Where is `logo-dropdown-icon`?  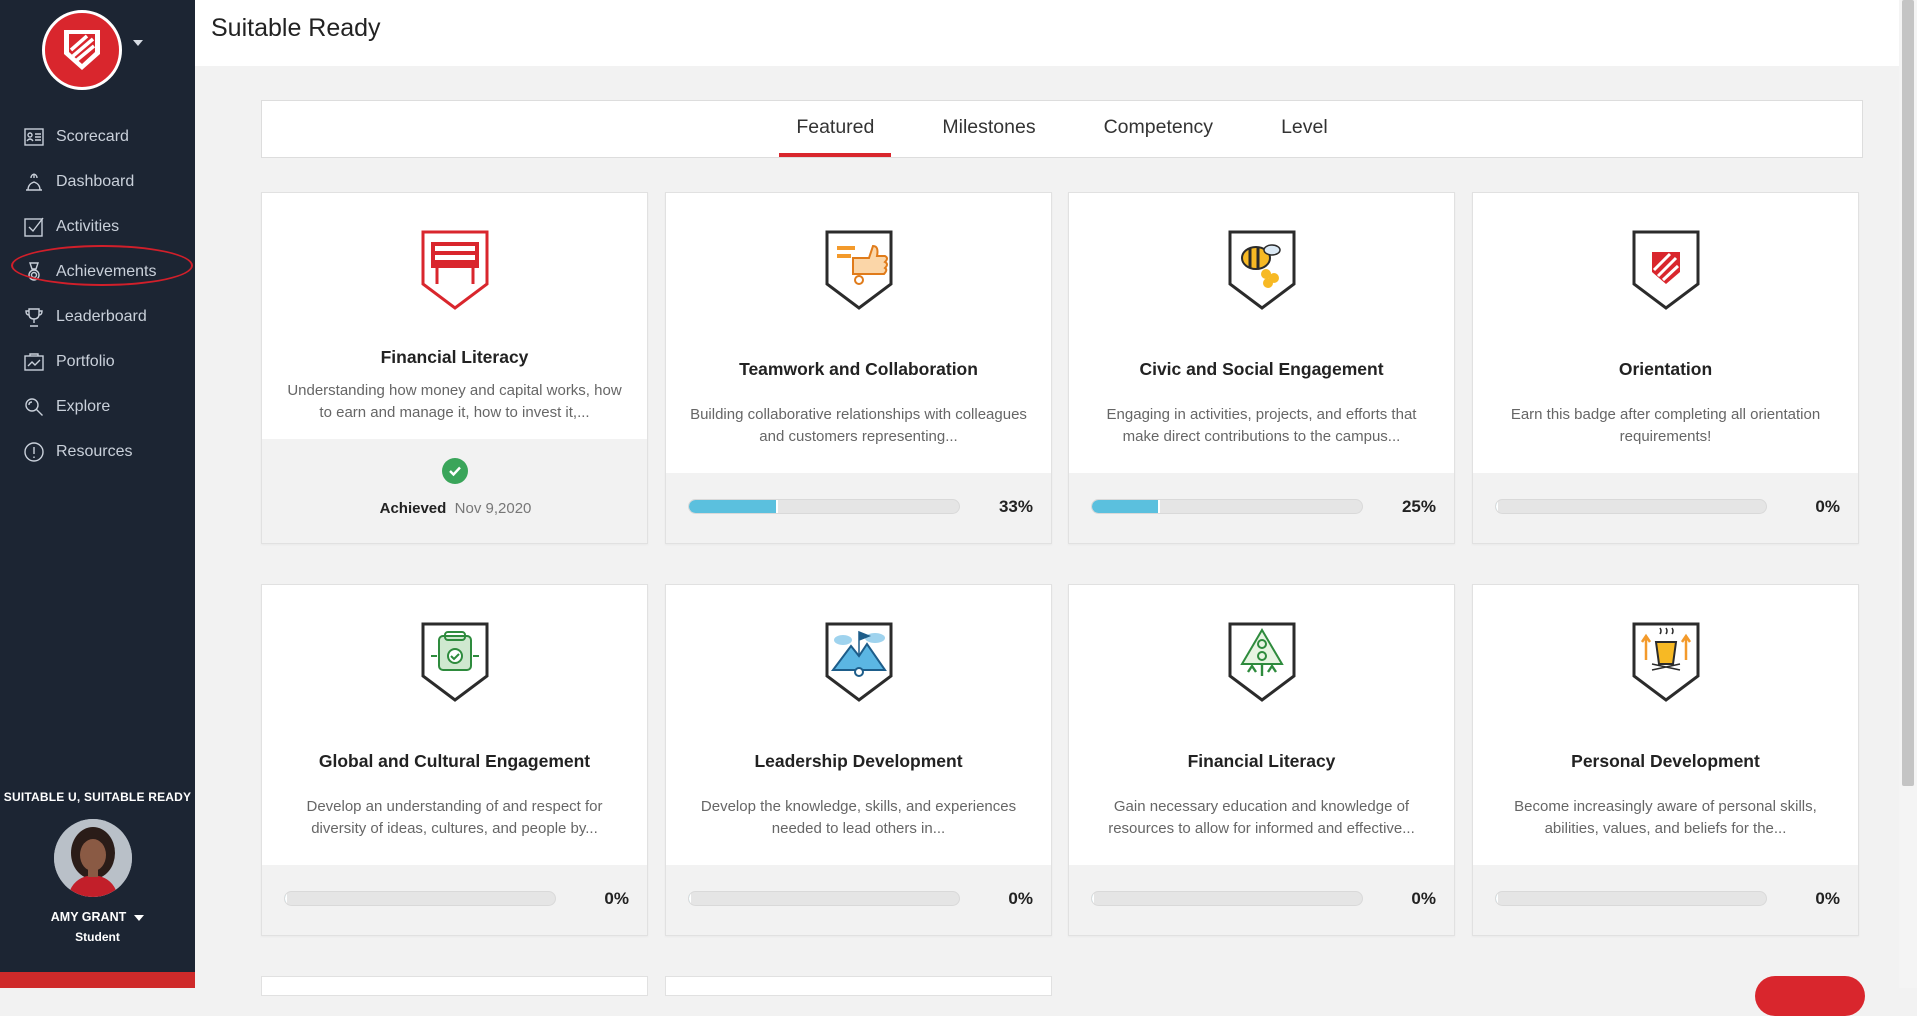
logo-dropdown-icon is located at coordinates (138, 43).